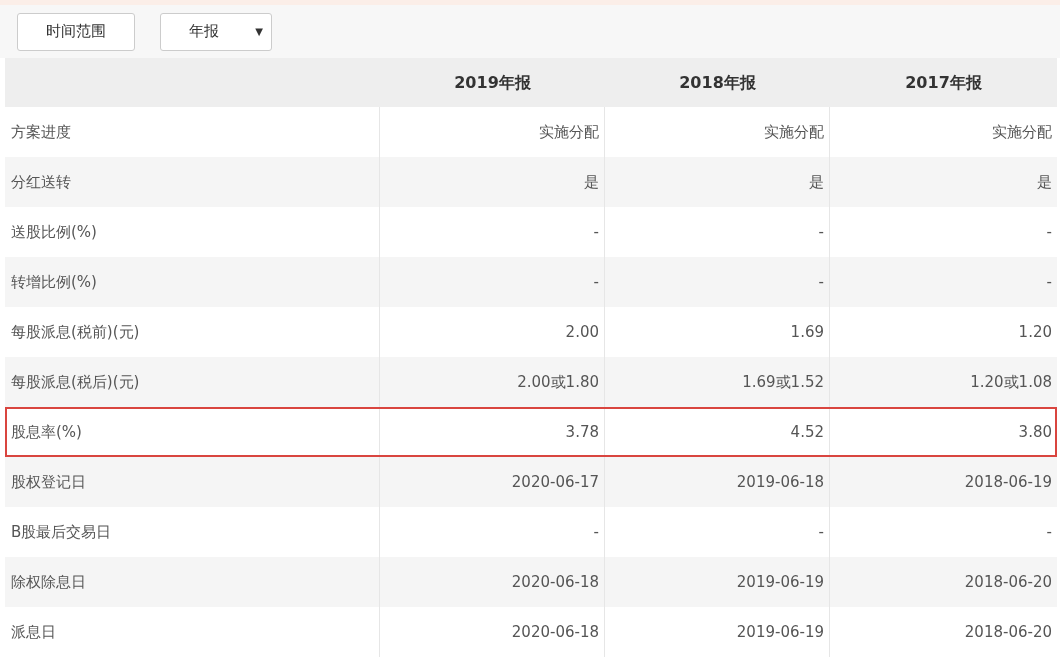 The height and width of the screenshot is (659, 1060). I want to click on table-cell-text: 4.52, so click(807, 432).